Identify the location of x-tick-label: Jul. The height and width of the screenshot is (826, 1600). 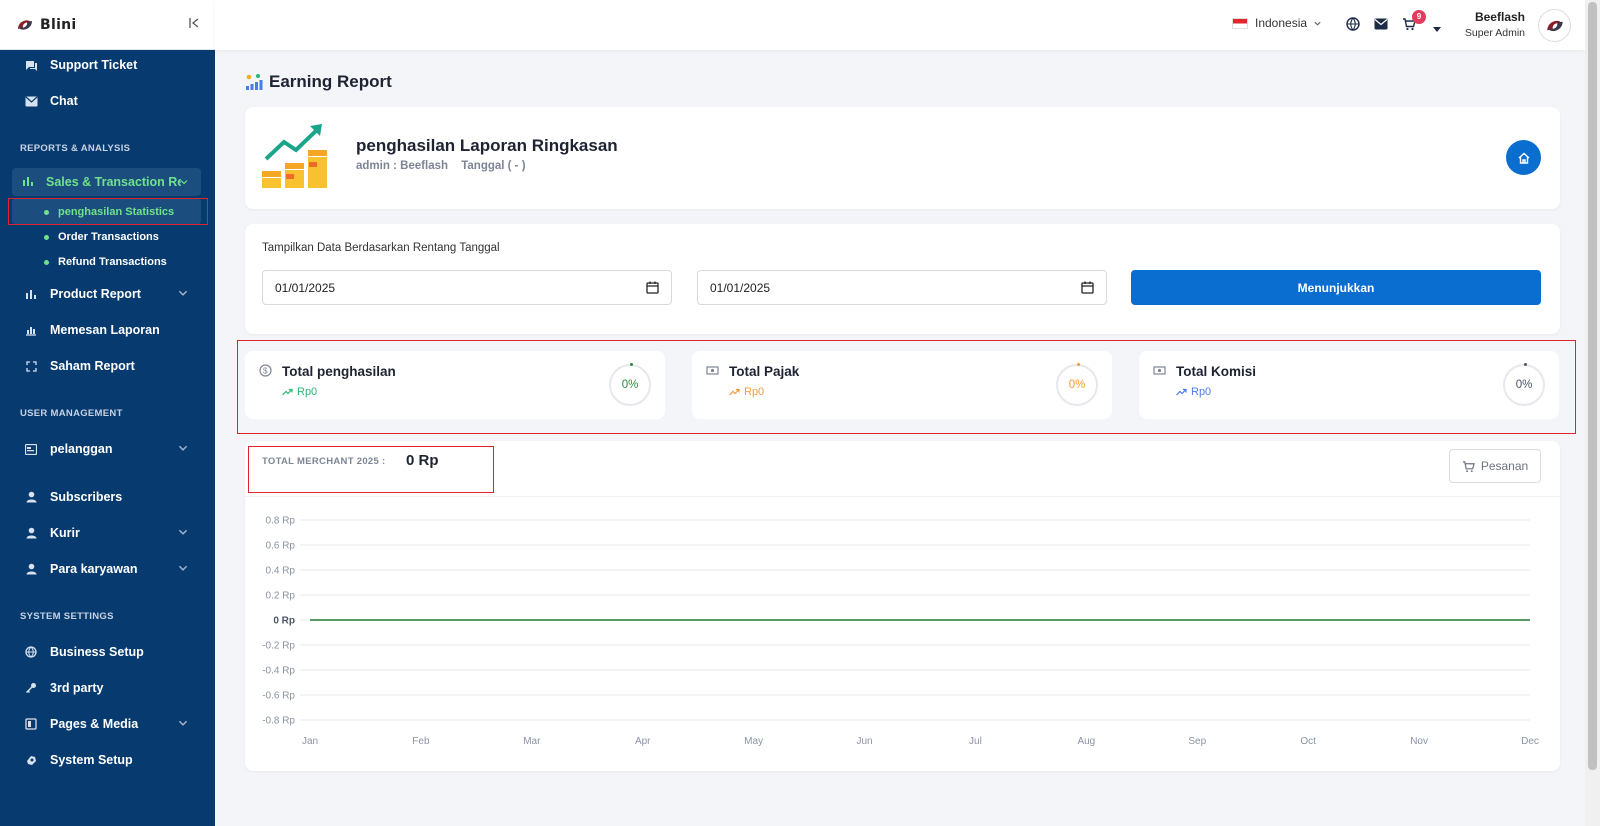
(975, 741).